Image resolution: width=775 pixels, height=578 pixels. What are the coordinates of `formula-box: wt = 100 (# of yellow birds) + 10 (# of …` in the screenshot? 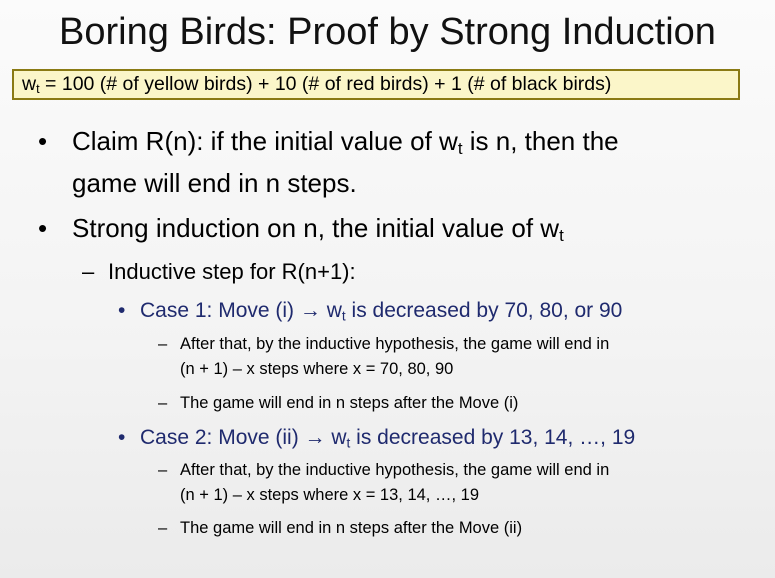 It's located at (376, 84).